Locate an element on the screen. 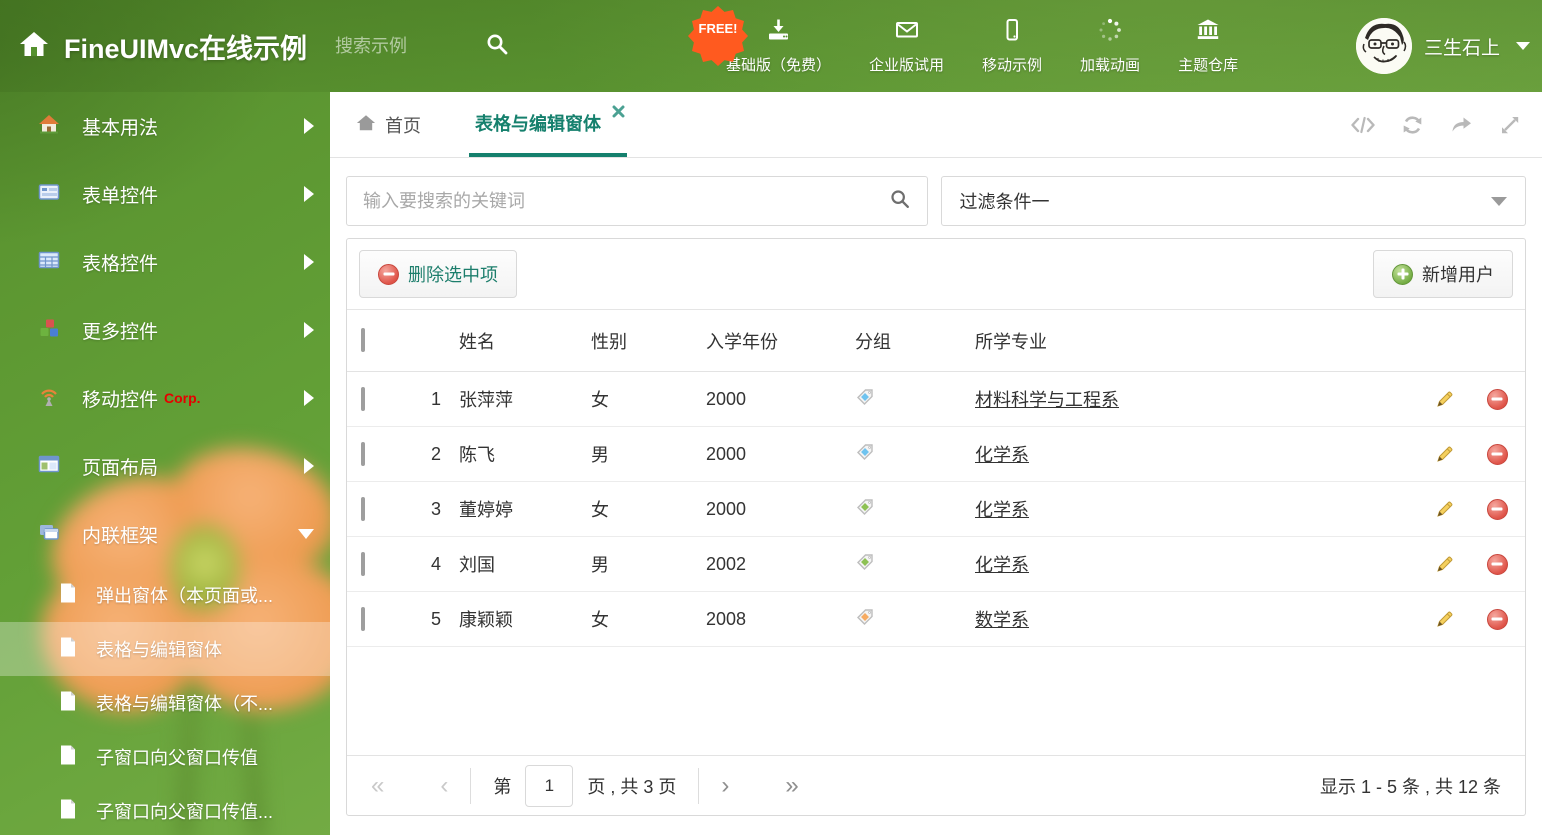 This screenshot has width=1542, height=835. cell-year: 2008 is located at coordinates (726, 618).